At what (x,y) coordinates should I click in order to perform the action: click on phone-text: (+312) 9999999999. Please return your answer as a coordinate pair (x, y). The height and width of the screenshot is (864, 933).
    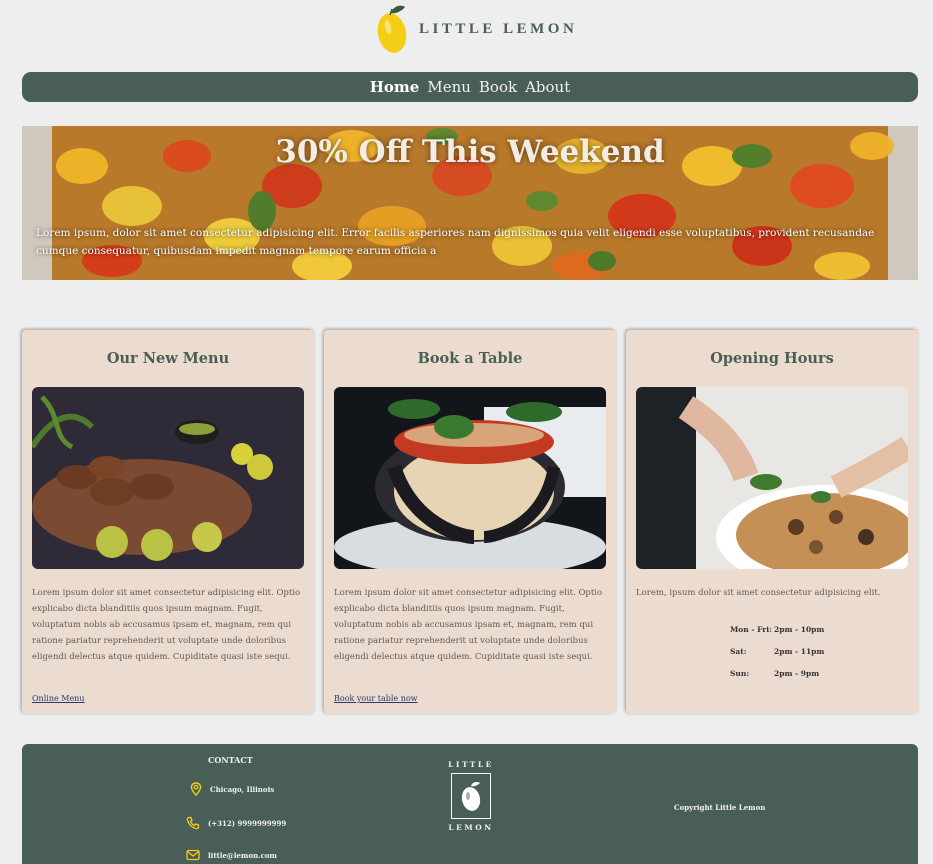
    Looking at the image, I should click on (247, 823).